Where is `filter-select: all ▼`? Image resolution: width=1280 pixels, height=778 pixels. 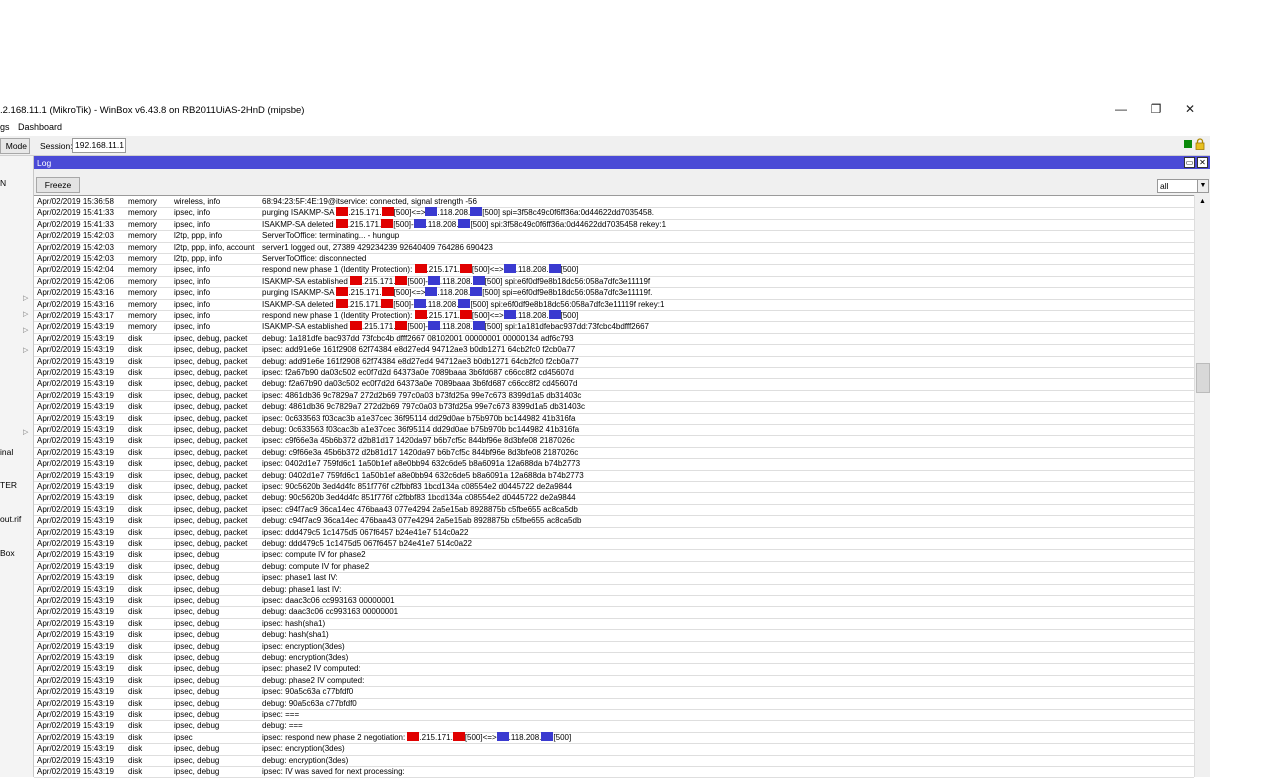 filter-select: all ▼ is located at coordinates (1183, 186).